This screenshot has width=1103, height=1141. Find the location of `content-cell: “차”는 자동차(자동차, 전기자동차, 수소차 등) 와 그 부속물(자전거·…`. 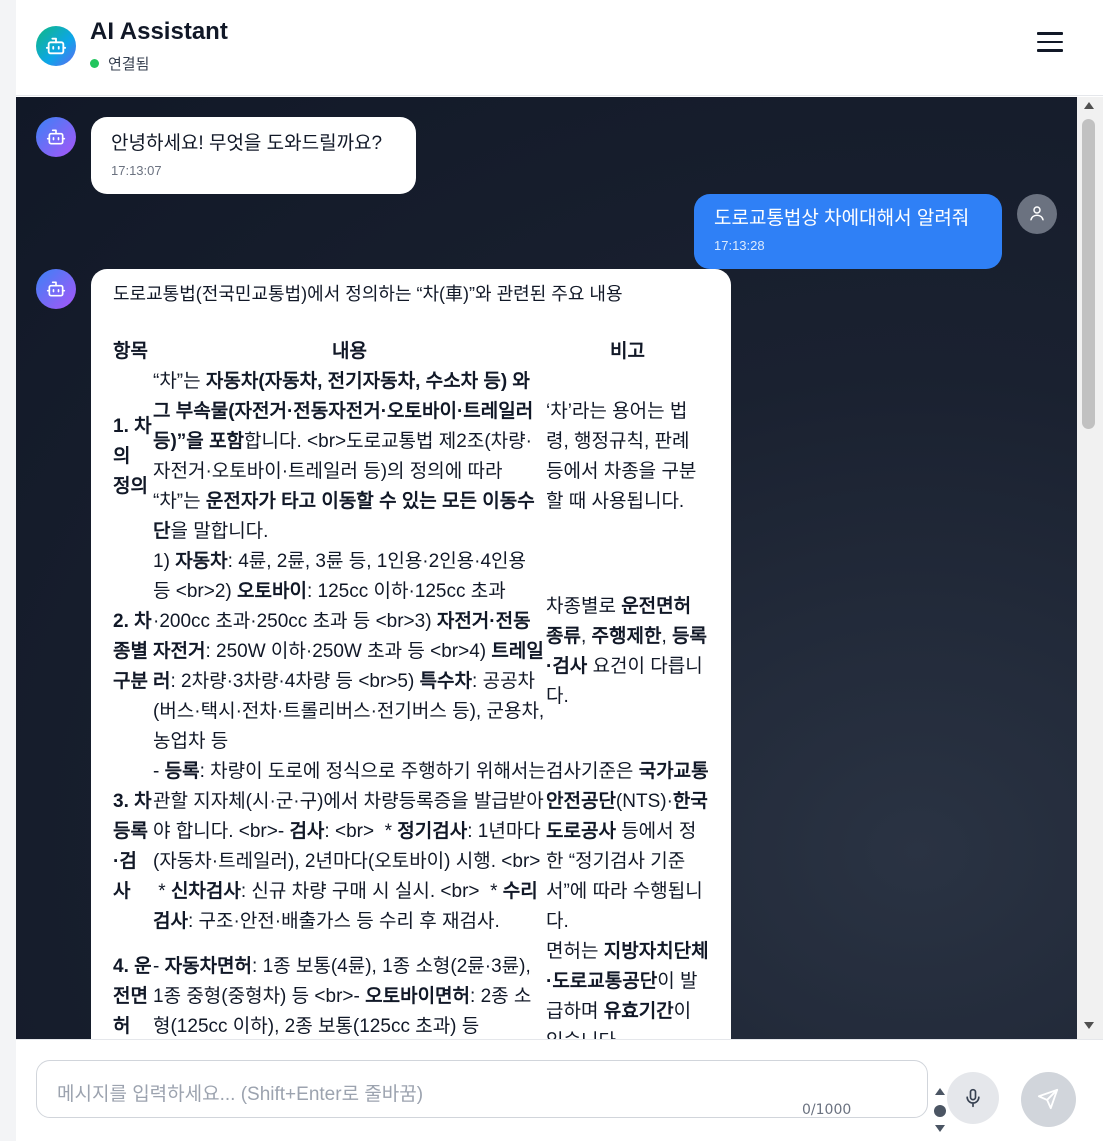

content-cell: “차”는 자동차(자동차, 전기자동차, 수소차 등) 와 그 부속물(자전거·… is located at coordinates (344, 456).